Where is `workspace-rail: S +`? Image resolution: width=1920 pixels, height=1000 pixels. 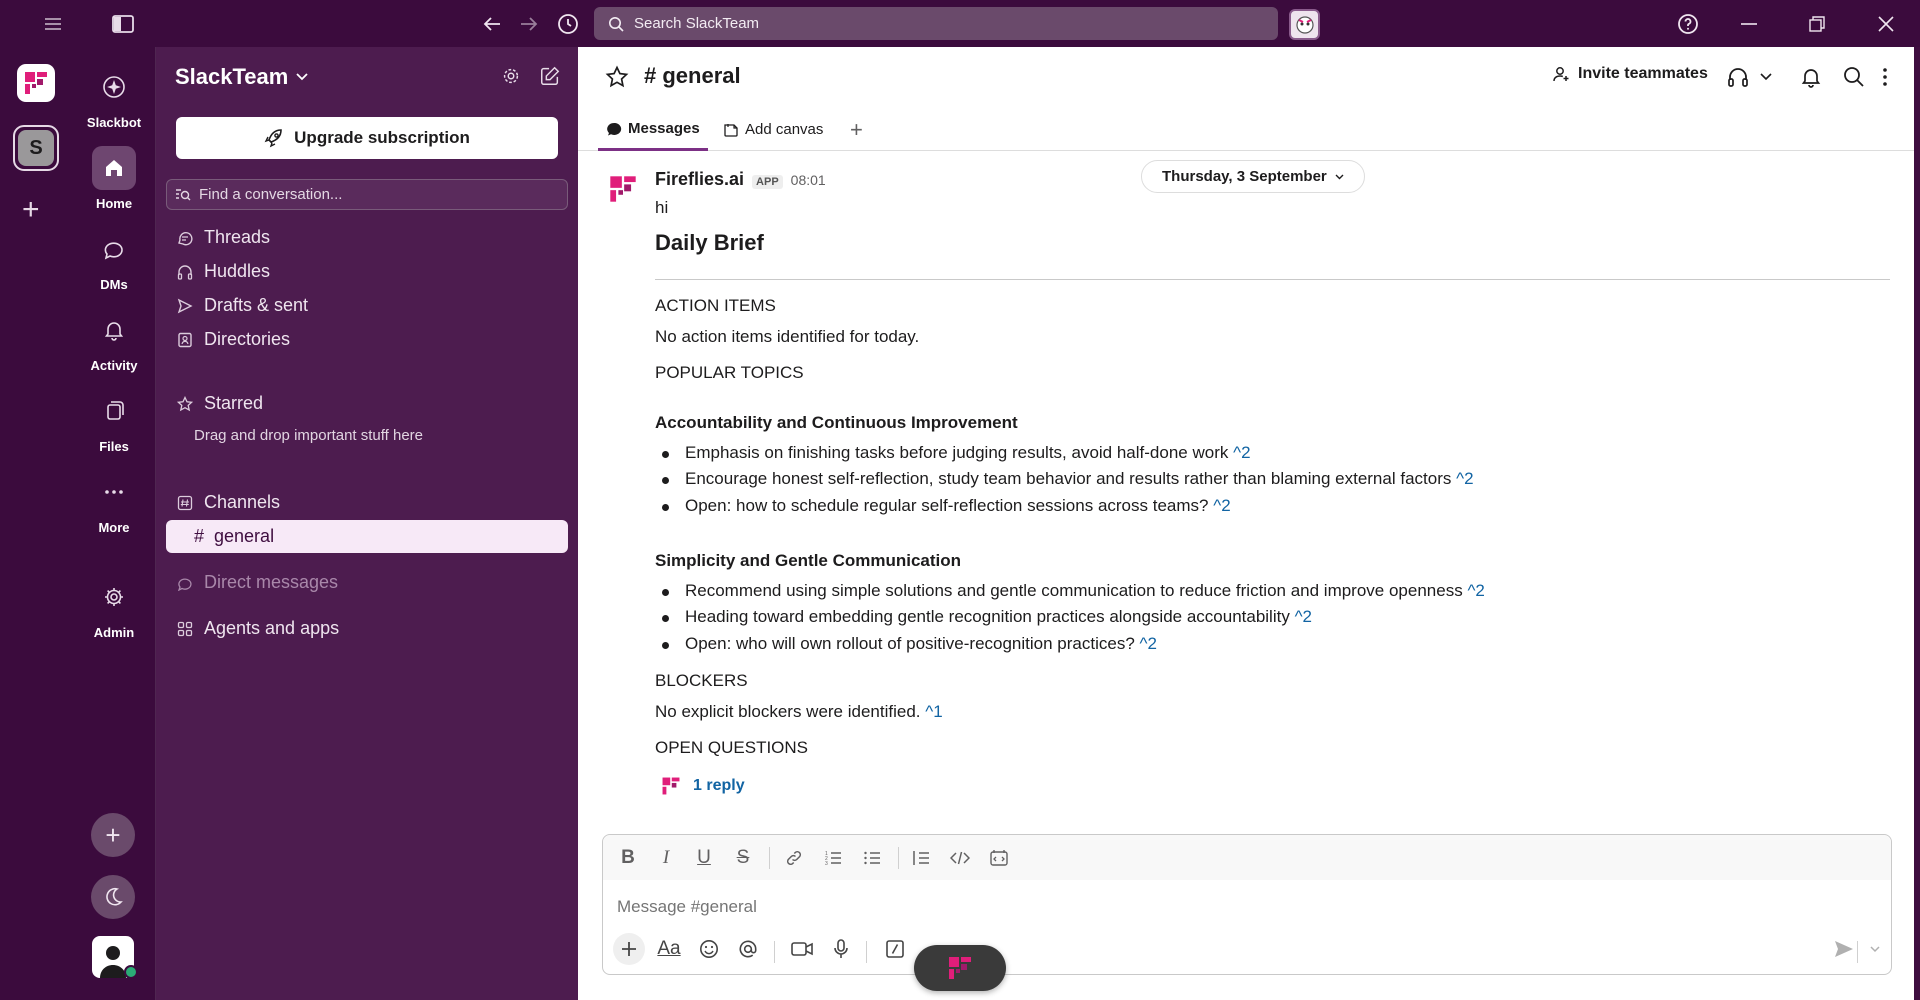 workspace-rail: S + is located at coordinates (36, 523).